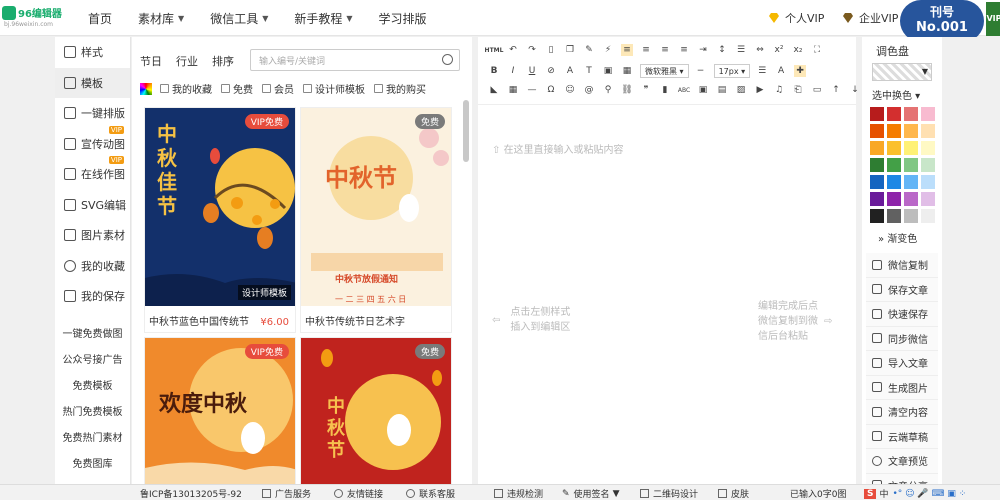 This screenshot has height=500, width=1000. Describe the element at coordinates (703, 50) in the screenshot. I see `indent-icon: ⇥` at that location.